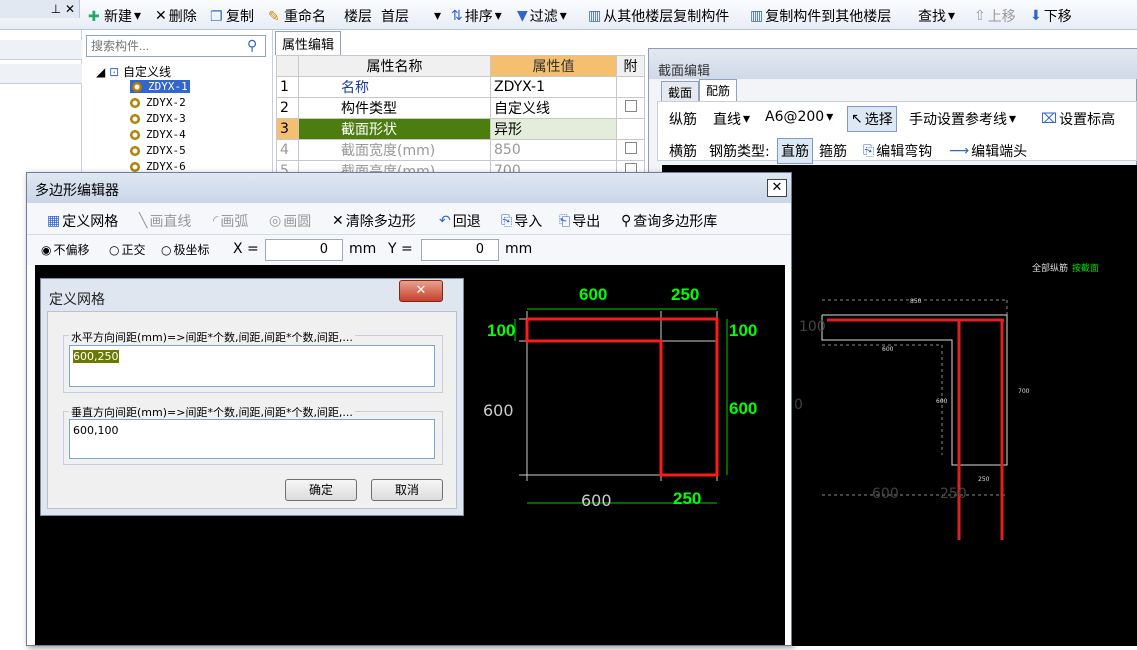 This screenshot has height=650, width=1137. I want to click on search-icon: ⚲, so click(252, 46).